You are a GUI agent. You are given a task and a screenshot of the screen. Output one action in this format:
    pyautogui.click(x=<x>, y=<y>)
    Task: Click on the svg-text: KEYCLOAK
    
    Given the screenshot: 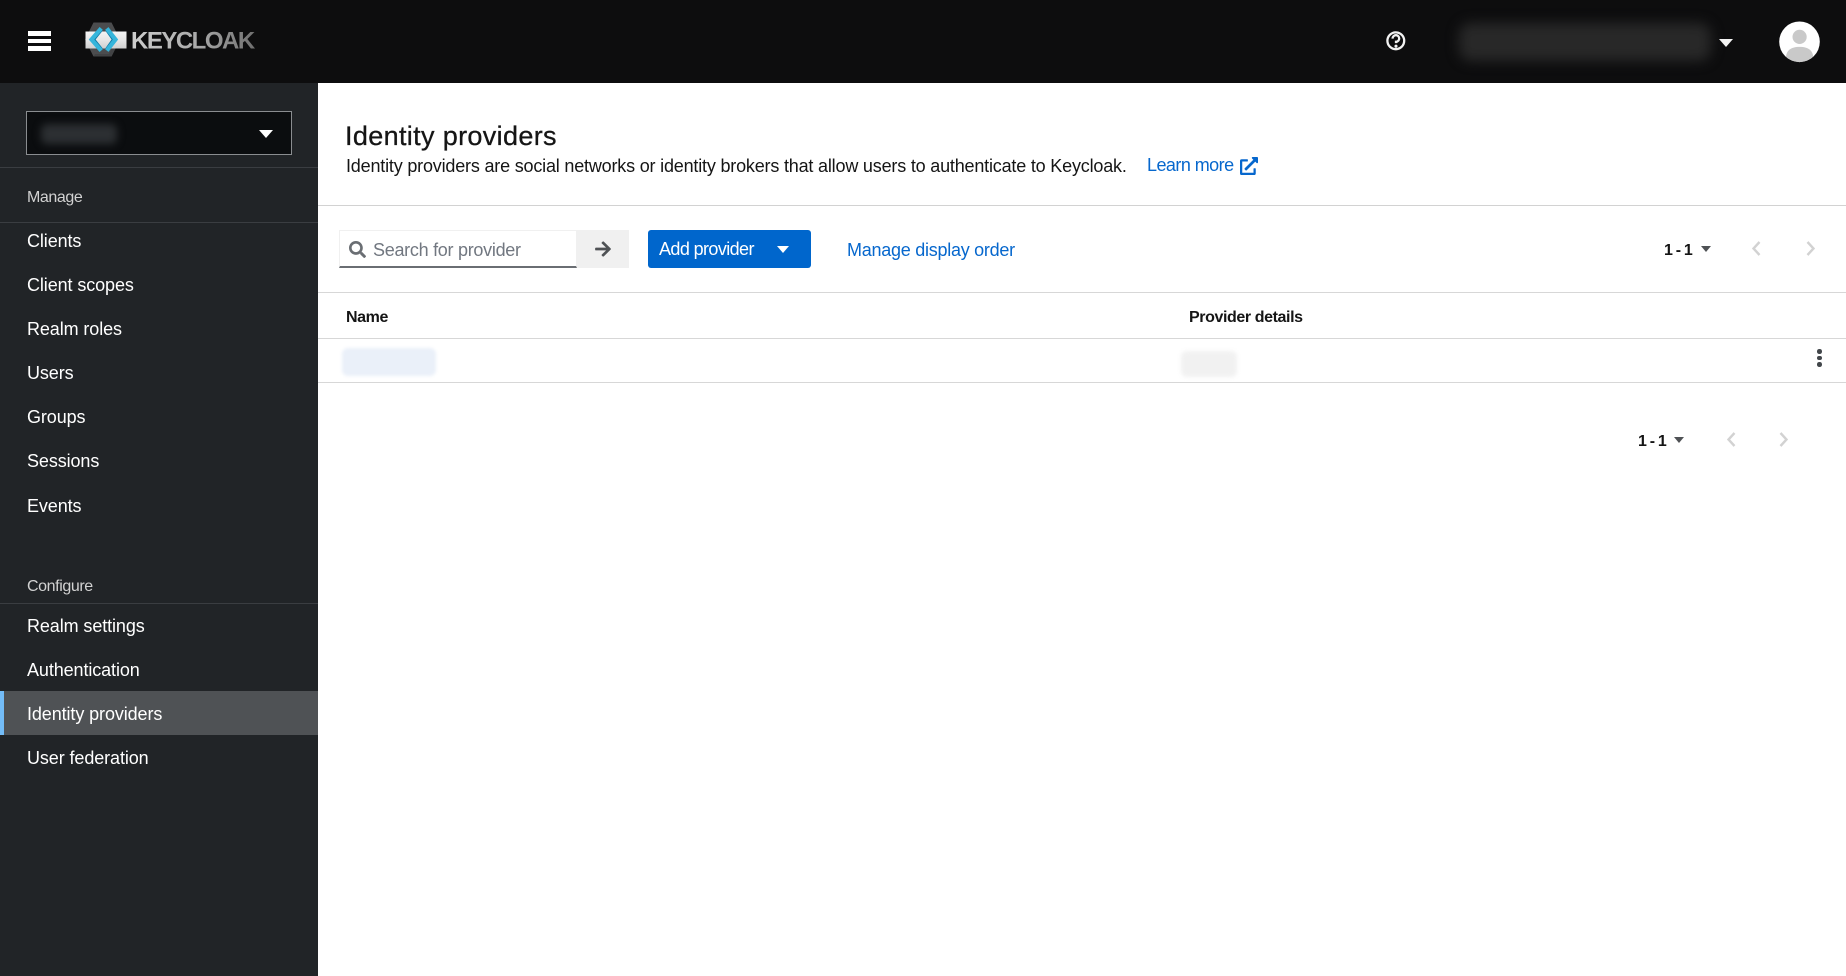 What is the action you would take?
    pyautogui.click(x=193, y=41)
    